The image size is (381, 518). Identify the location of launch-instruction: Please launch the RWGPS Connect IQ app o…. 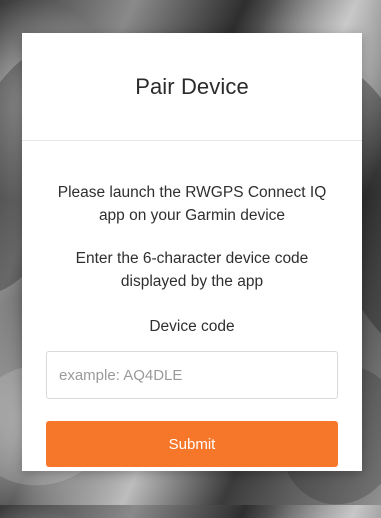
(192, 204).